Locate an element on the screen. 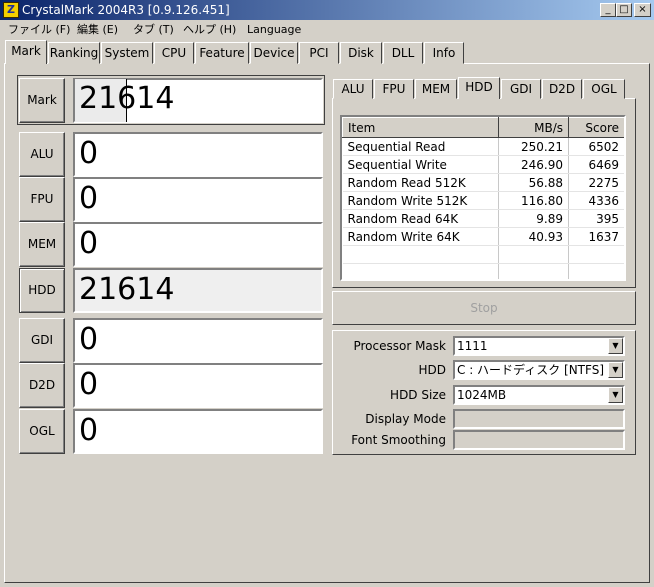 The height and width of the screenshot is (587, 654). maximize-button: □ is located at coordinates (624, 10).